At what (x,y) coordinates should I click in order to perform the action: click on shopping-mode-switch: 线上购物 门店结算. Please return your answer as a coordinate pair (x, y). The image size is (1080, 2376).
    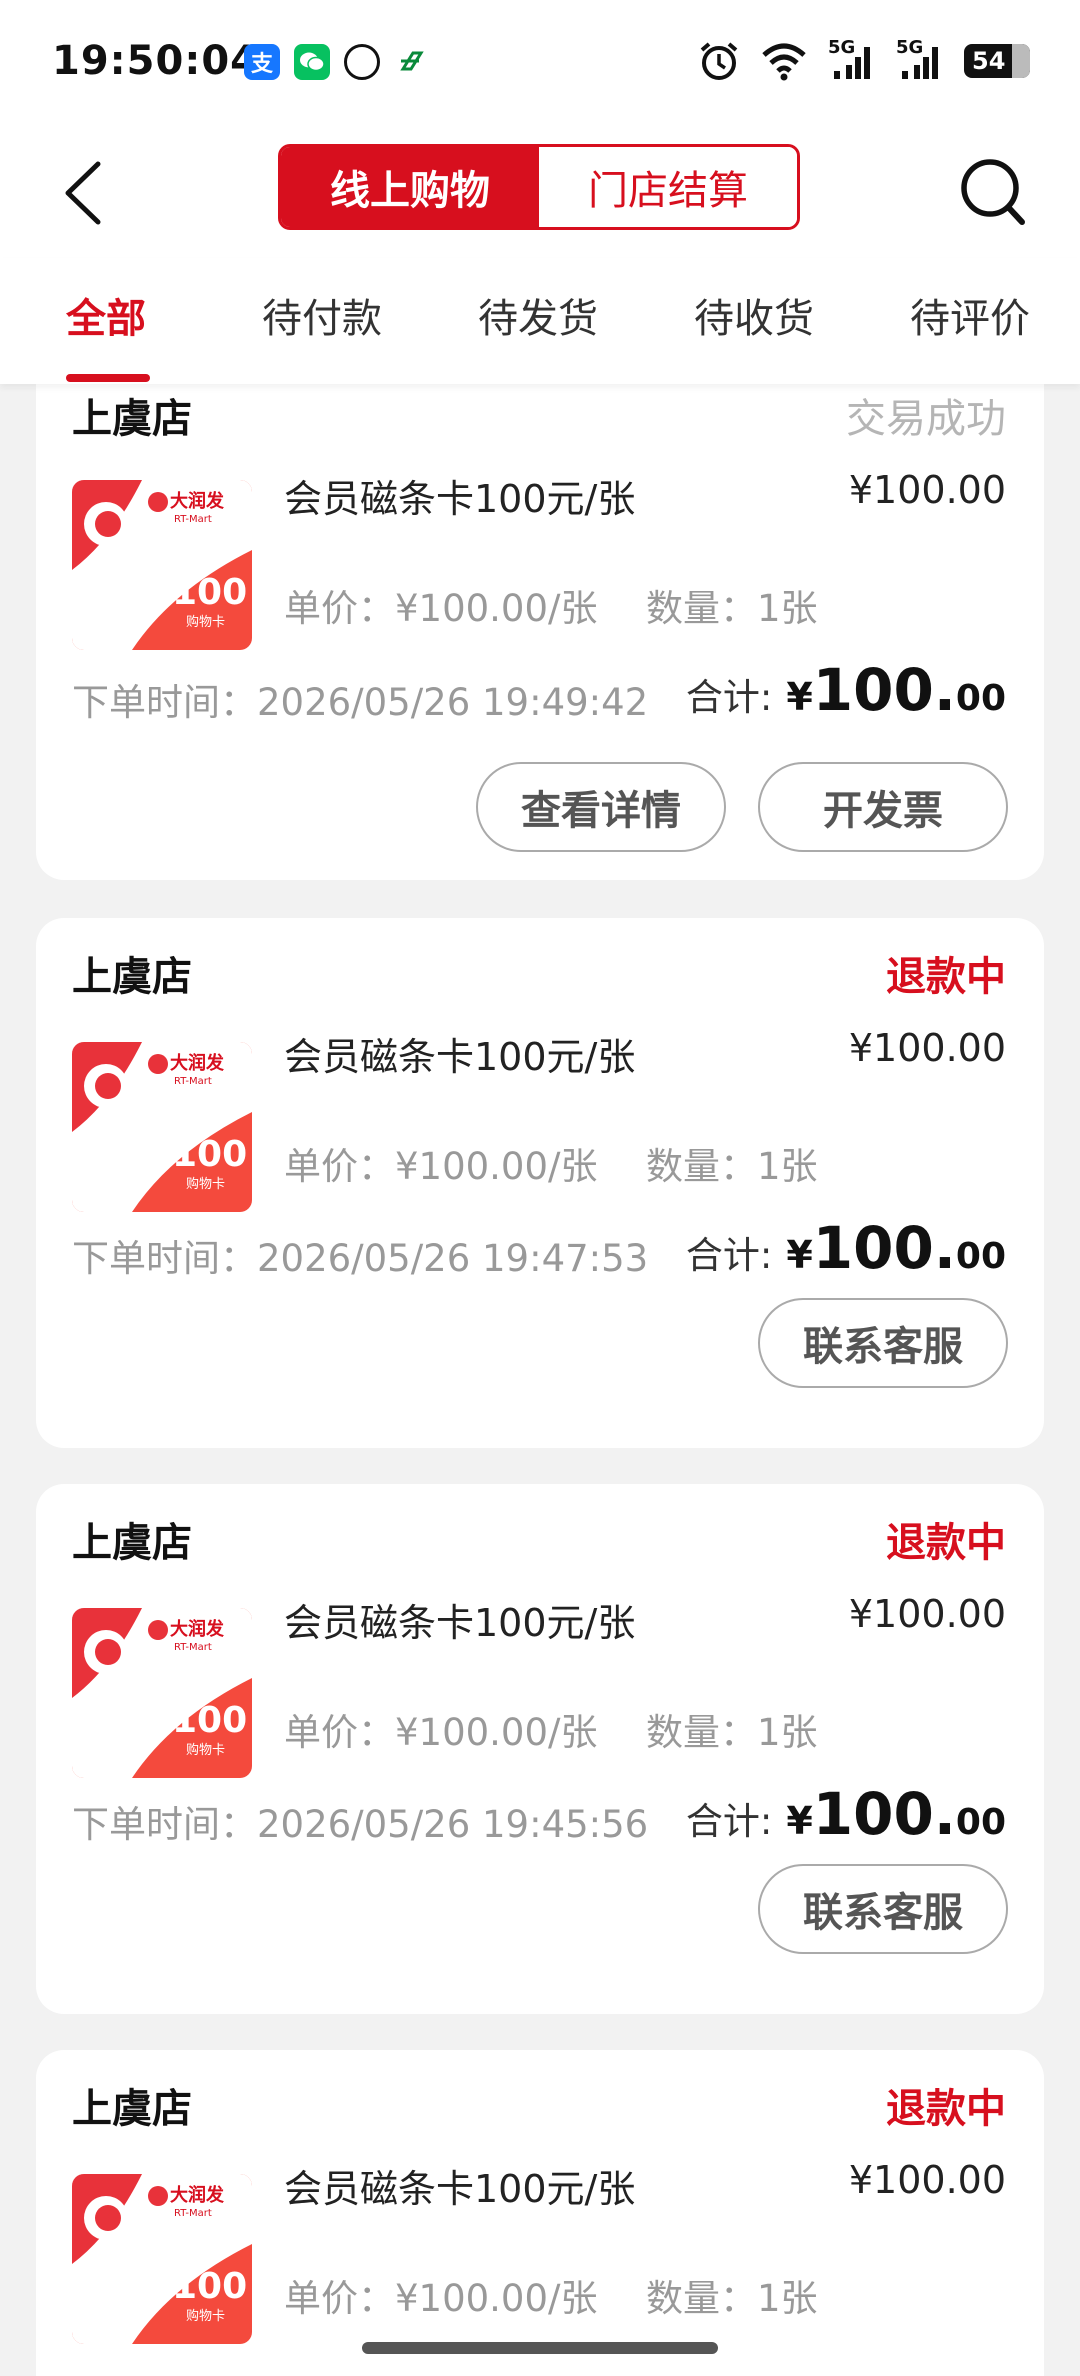
    Looking at the image, I should click on (539, 187).